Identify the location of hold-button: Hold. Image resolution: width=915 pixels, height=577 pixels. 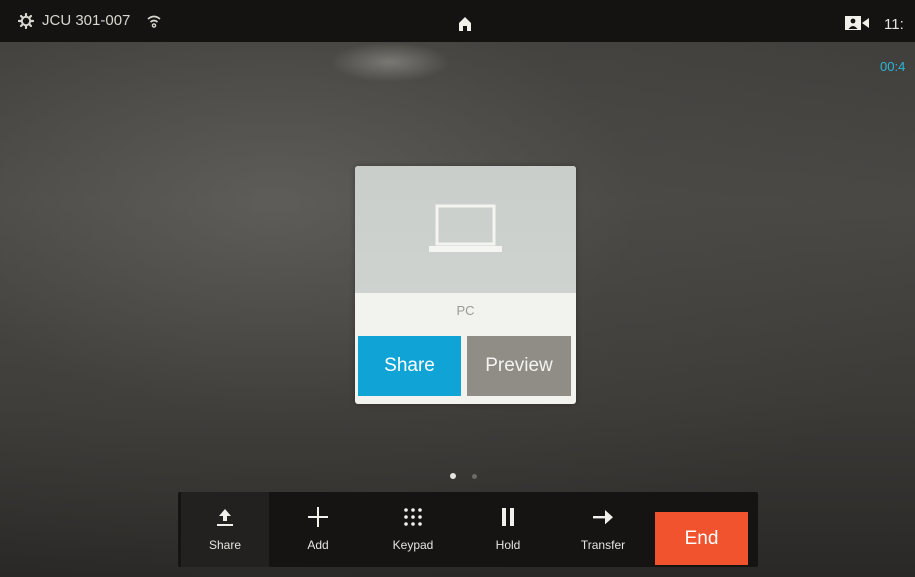
(508, 529).